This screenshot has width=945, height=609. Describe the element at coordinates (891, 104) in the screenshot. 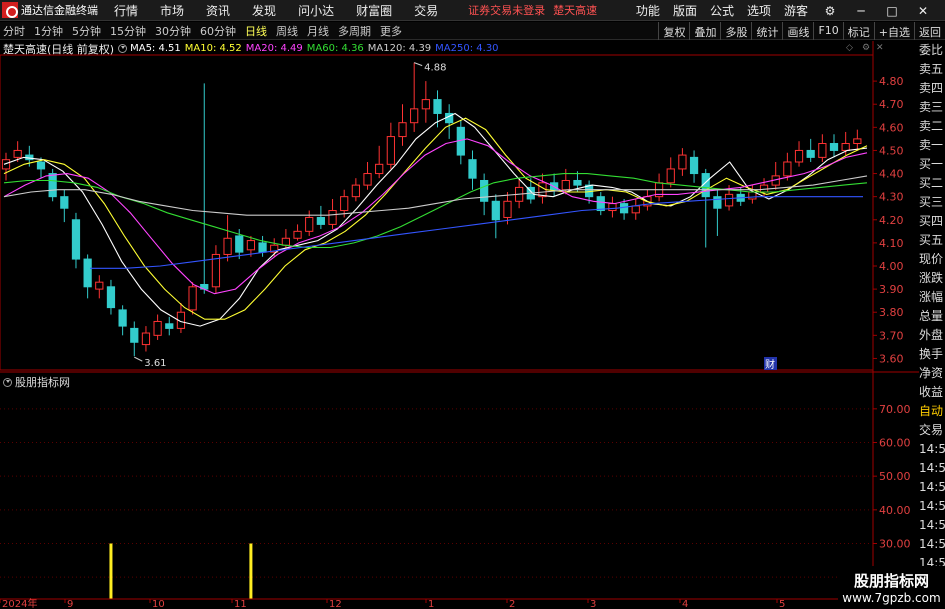

I see `price-tick-label: 4.70` at that location.